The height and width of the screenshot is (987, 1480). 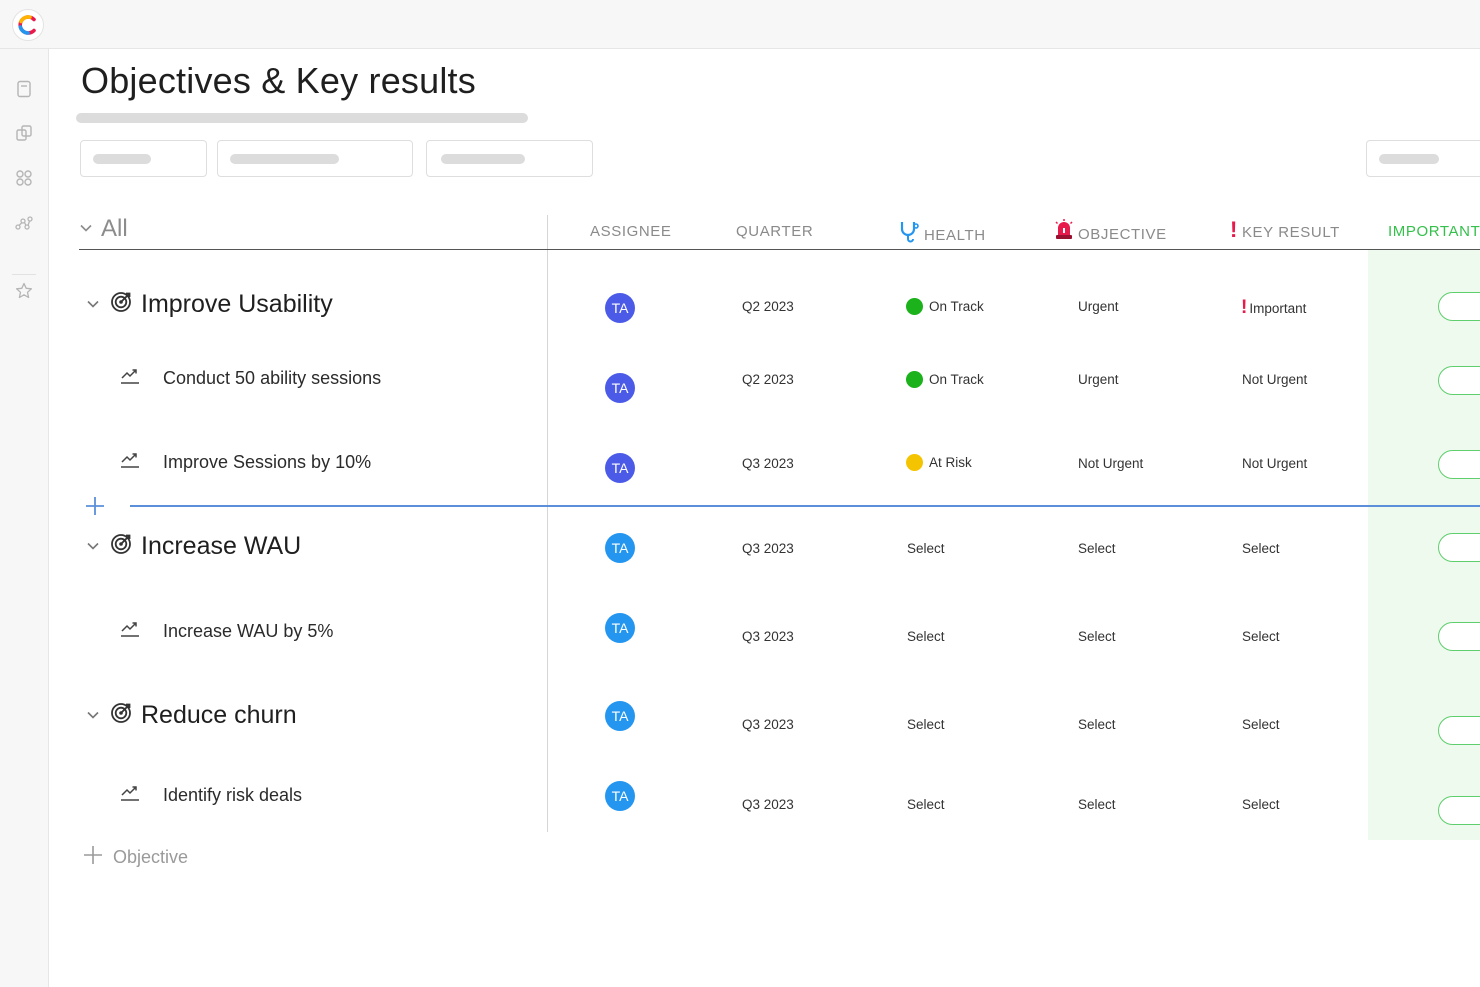 What do you see at coordinates (1110, 463) in the screenshot?
I see `objective-priority-cell: Not Urgent` at bounding box center [1110, 463].